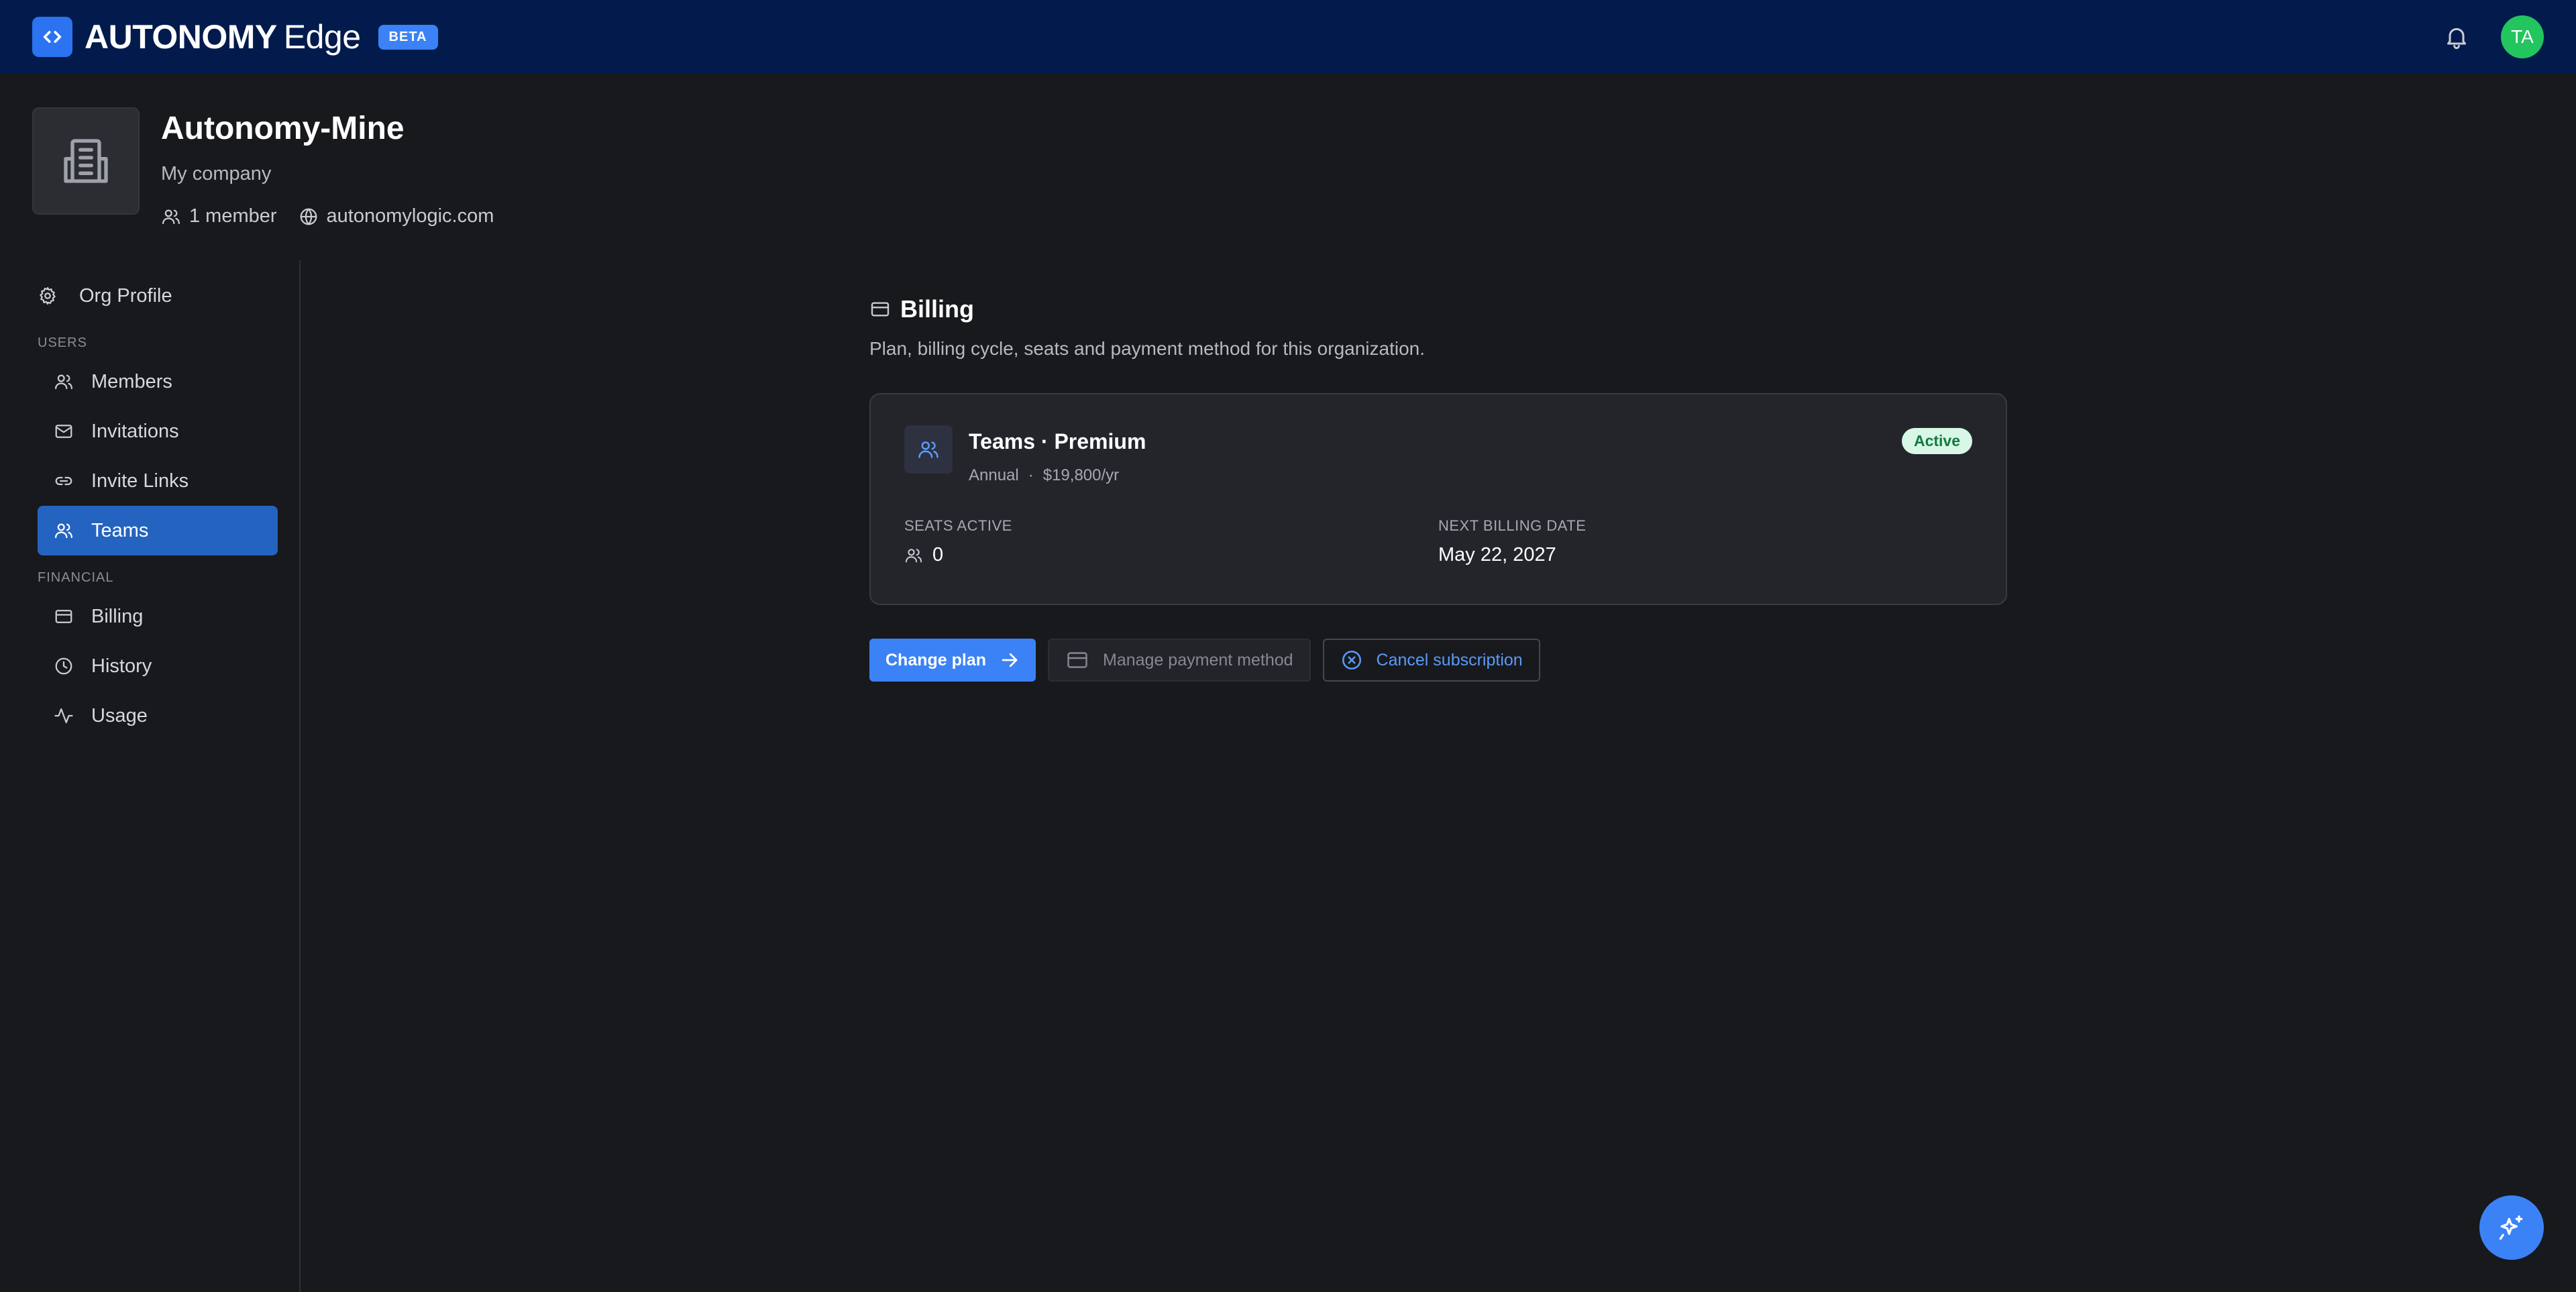  What do you see at coordinates (994, 475) in the screenshot?
I see `billing-cycle: Annual` at bounding box center [994, 475].